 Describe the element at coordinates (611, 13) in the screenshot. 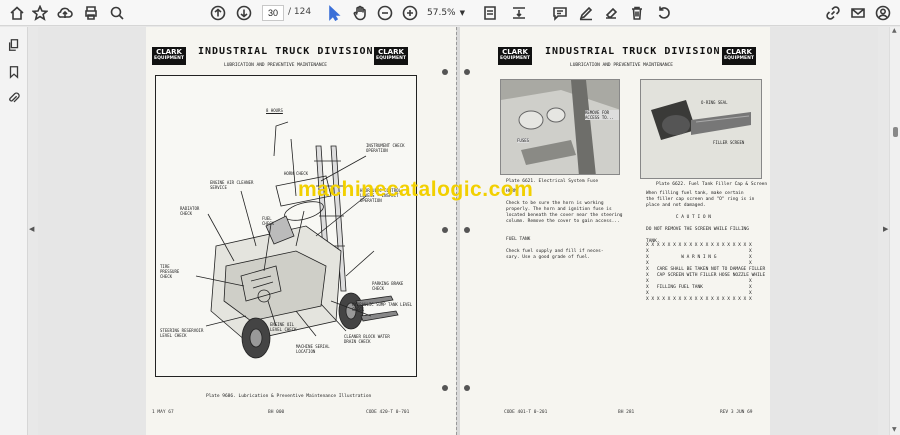

I see `erase-icon` at that location.